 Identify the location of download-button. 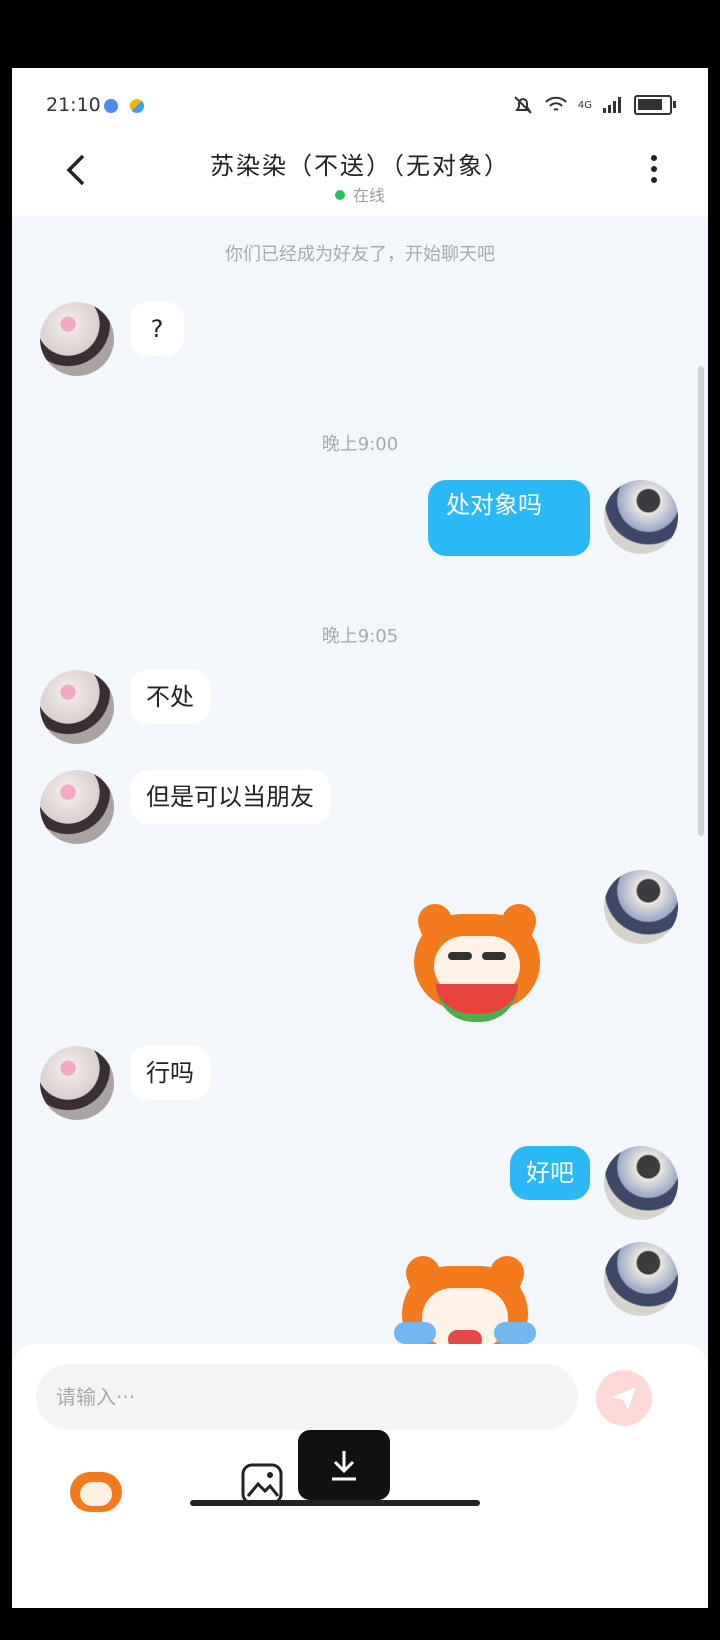
(344, 1465).